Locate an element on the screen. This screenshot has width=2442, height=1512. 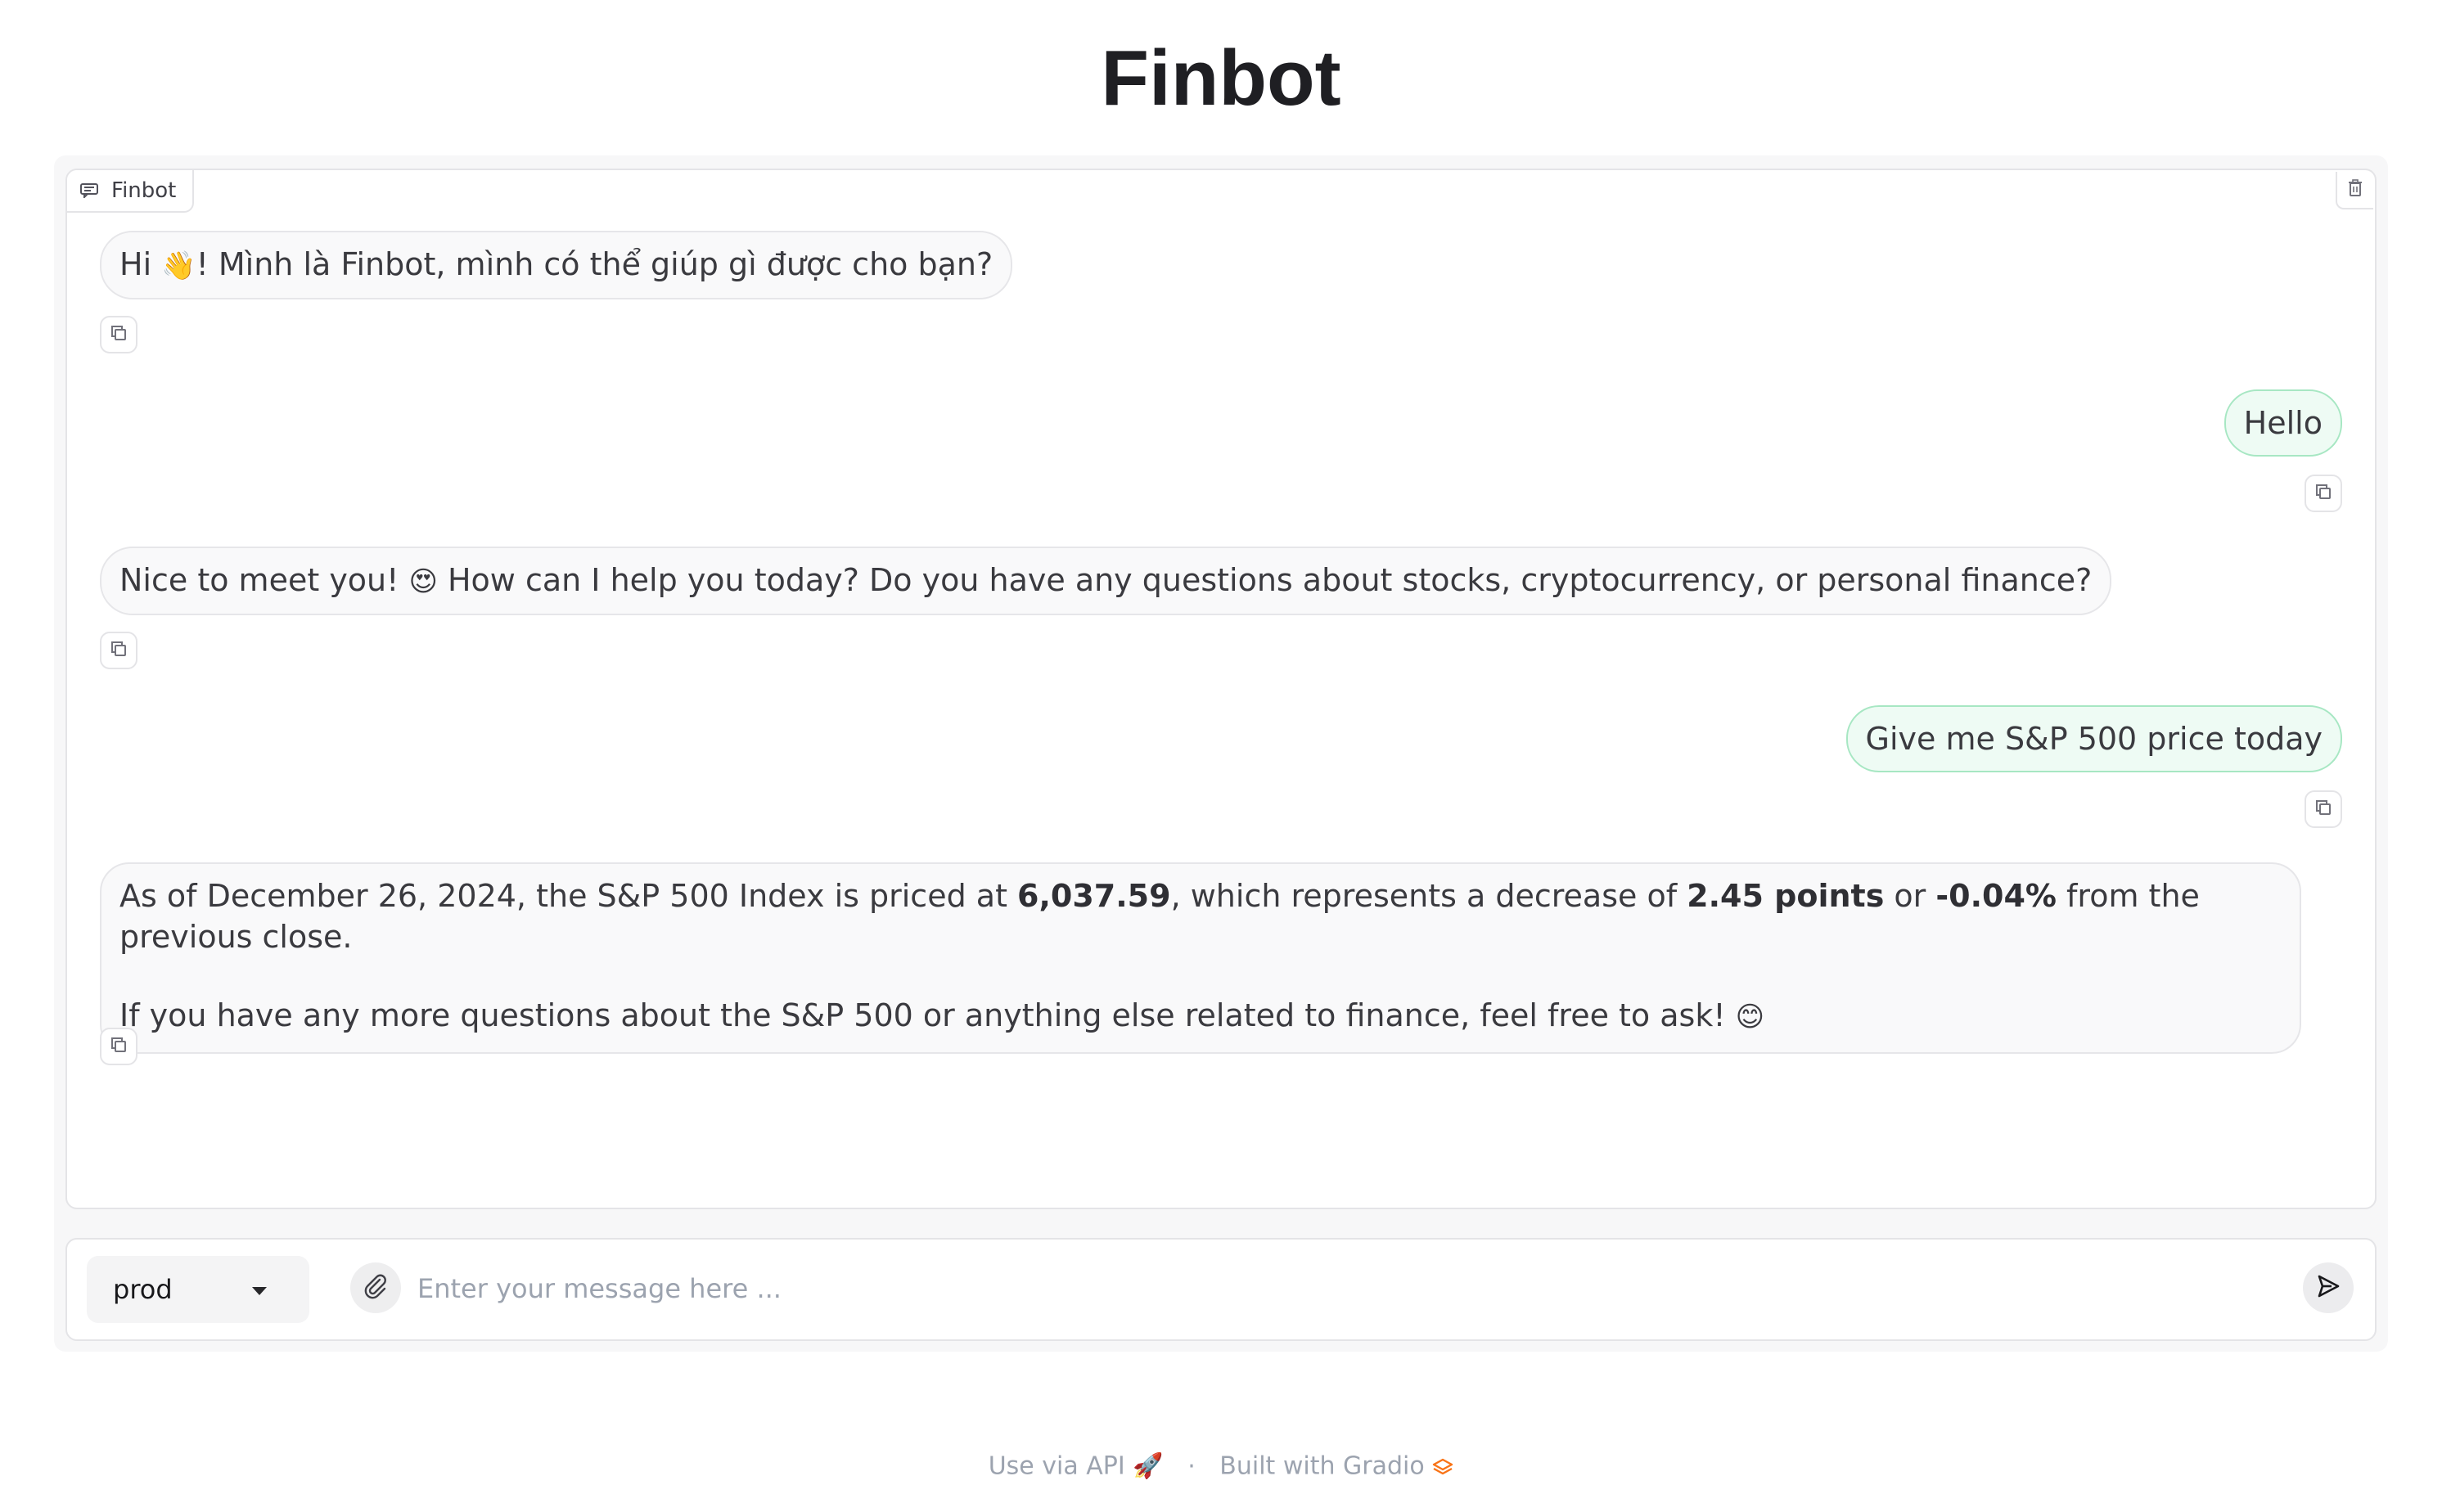
send-button is located at coordinates (2328, 1288).